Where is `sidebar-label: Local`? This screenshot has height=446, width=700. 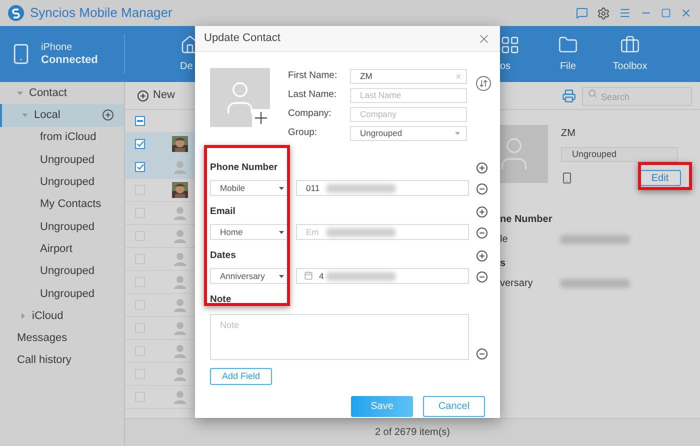 sidebar-label: Local is located at coordinates (47, 116).